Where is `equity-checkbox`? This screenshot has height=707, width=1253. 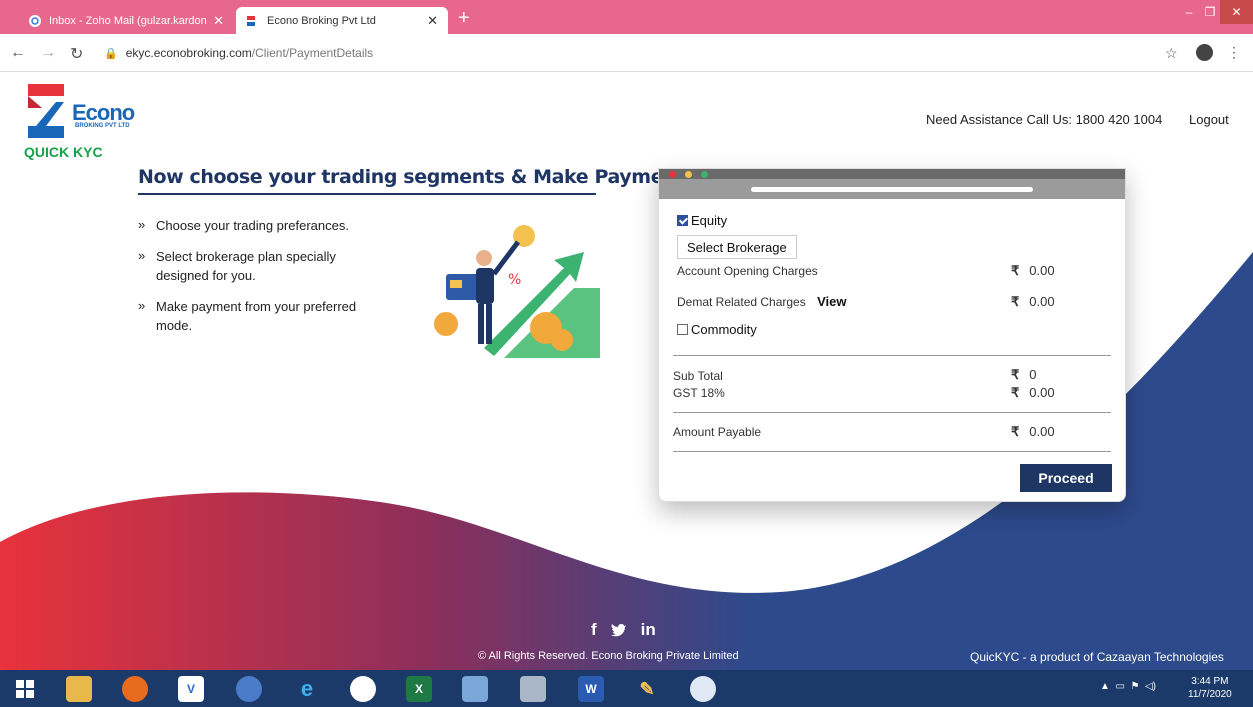
equity-checkbox is located at coordinates (682, 220).